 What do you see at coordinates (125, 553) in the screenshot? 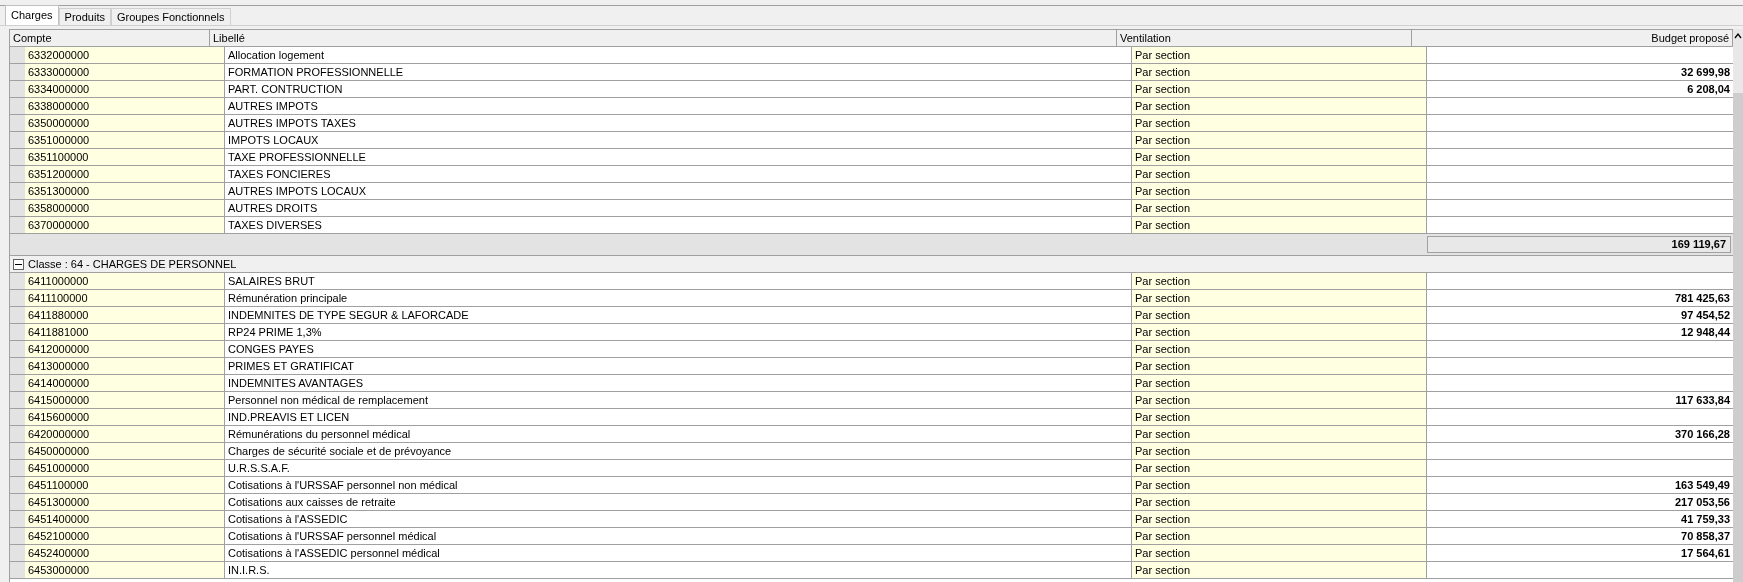
I see `account-cell: 6452400000` at bounding box center [125, 553].